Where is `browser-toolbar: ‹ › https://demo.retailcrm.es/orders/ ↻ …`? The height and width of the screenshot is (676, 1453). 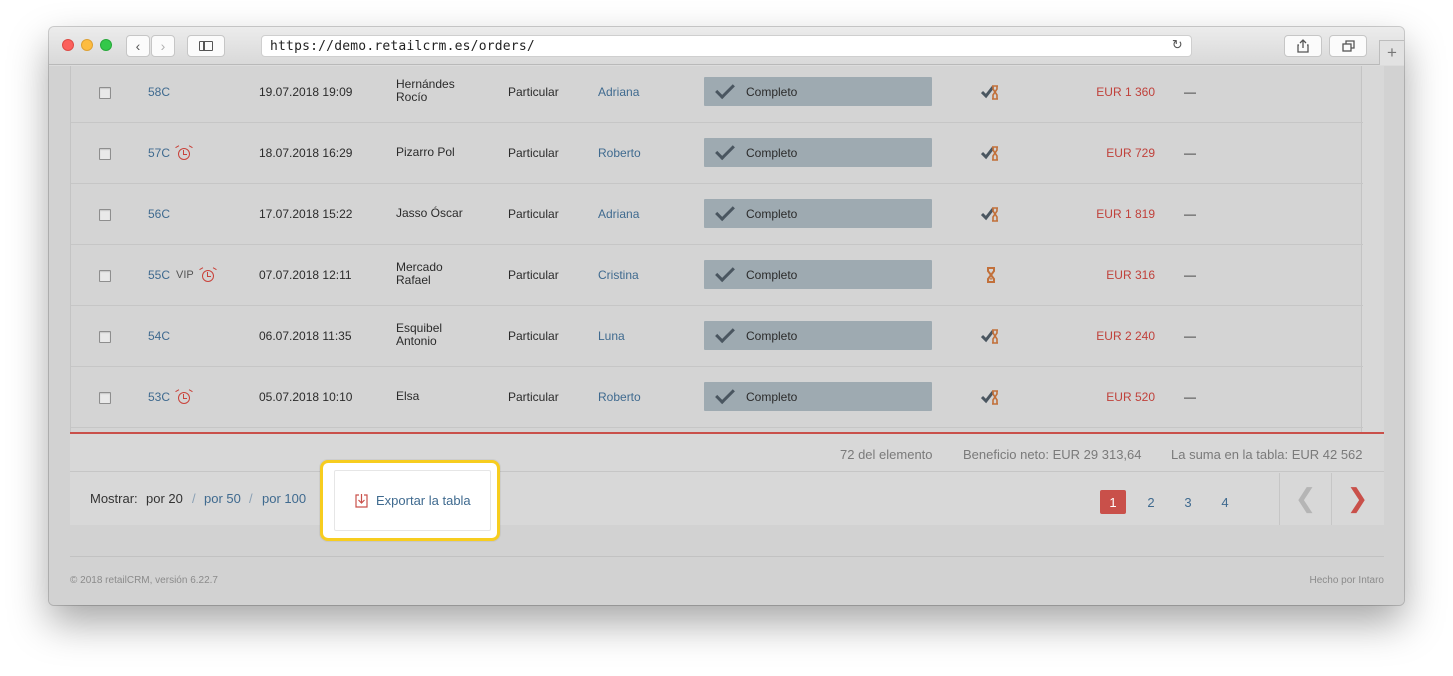 browser-toolbar: ‹ › https://demo.retailcrm.es/orders/ ↻ … is located at coordinates (726, 46).